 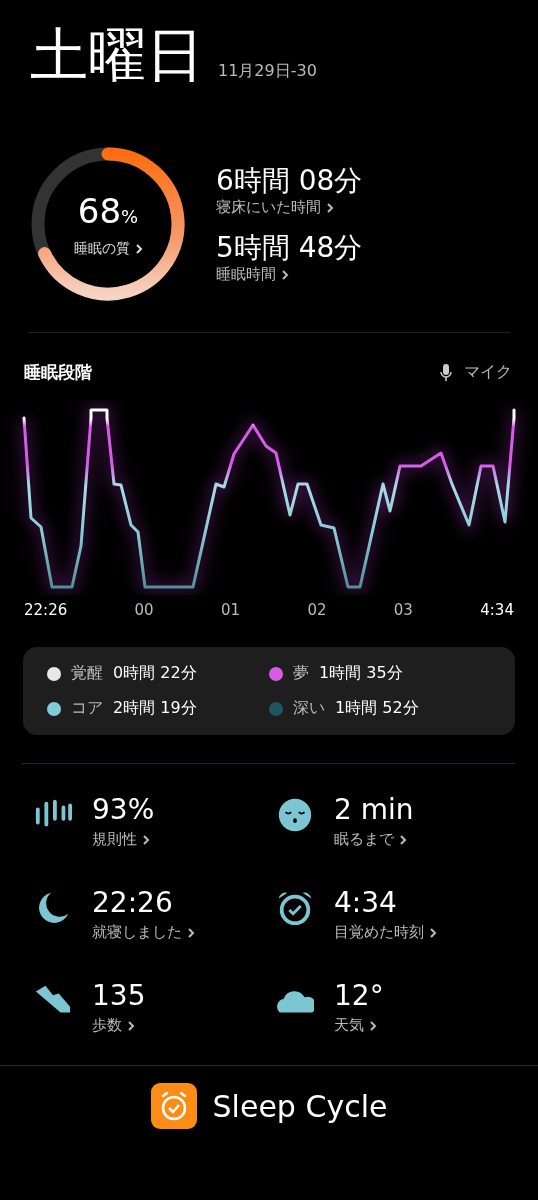 I want to click on stage-name: 覚醒, so click(x=87, y=673).